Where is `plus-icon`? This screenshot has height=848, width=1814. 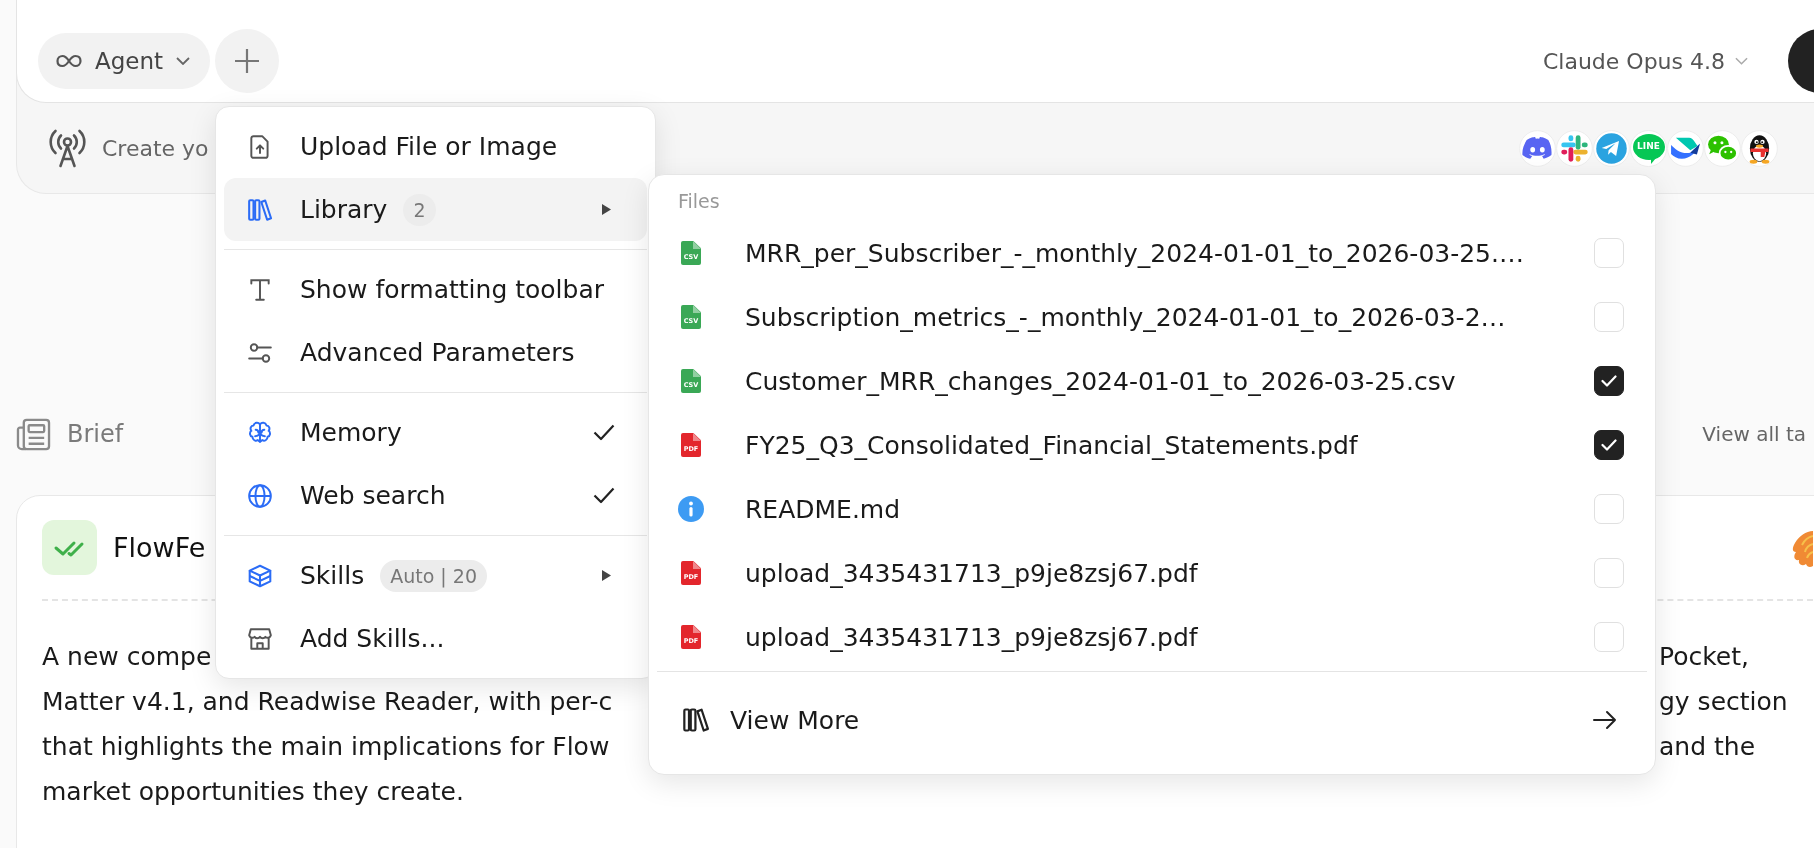 plus-icon is located at coordinates (247, 61).